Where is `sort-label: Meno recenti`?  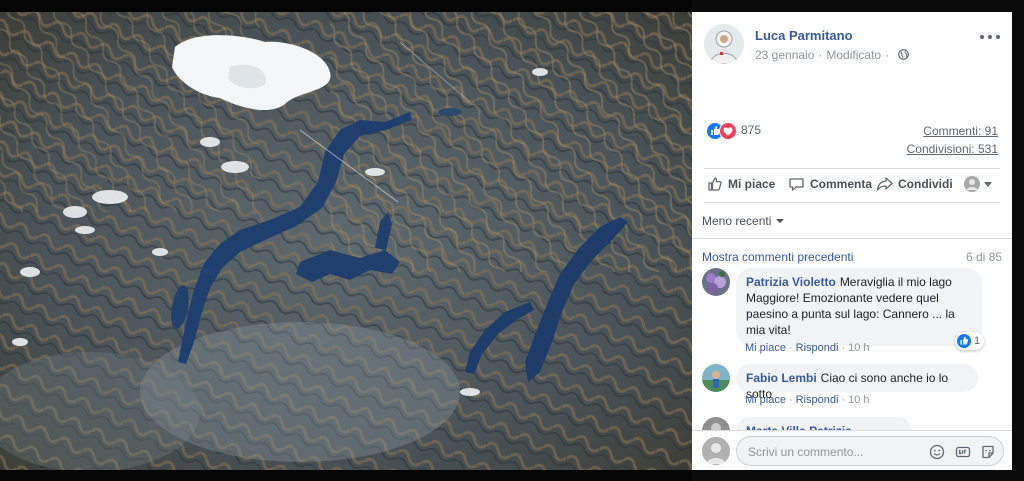 sort-label: Meno recenti is located at coordinates (737, 221).